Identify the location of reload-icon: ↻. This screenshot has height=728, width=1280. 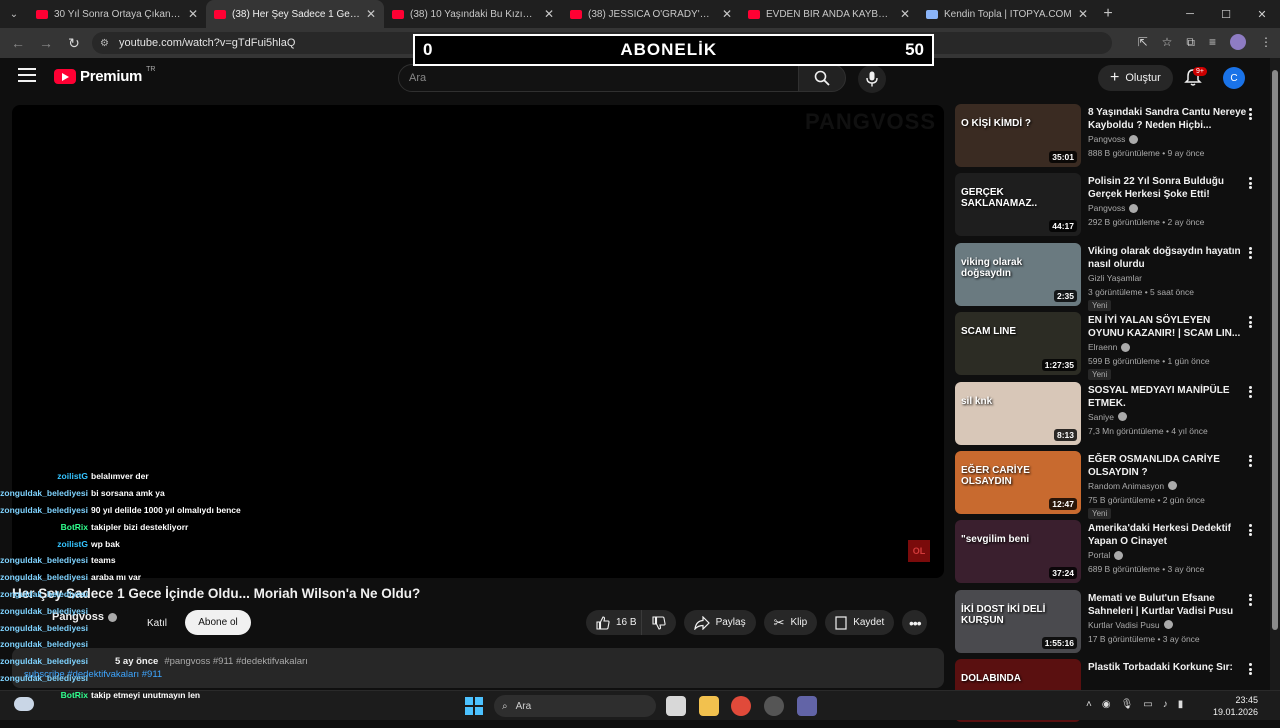
(74, 43).